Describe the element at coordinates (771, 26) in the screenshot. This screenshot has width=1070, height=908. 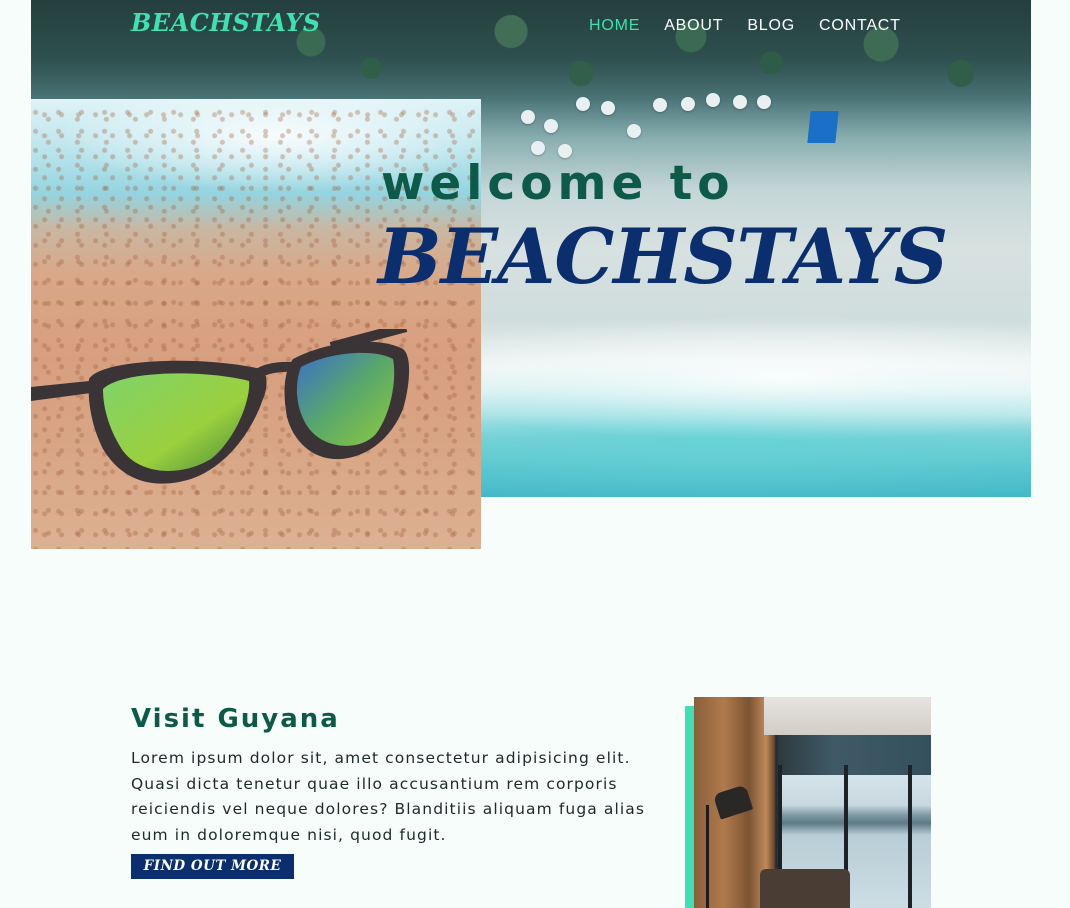
I see `nav-blog-link: BLOG` at that location.